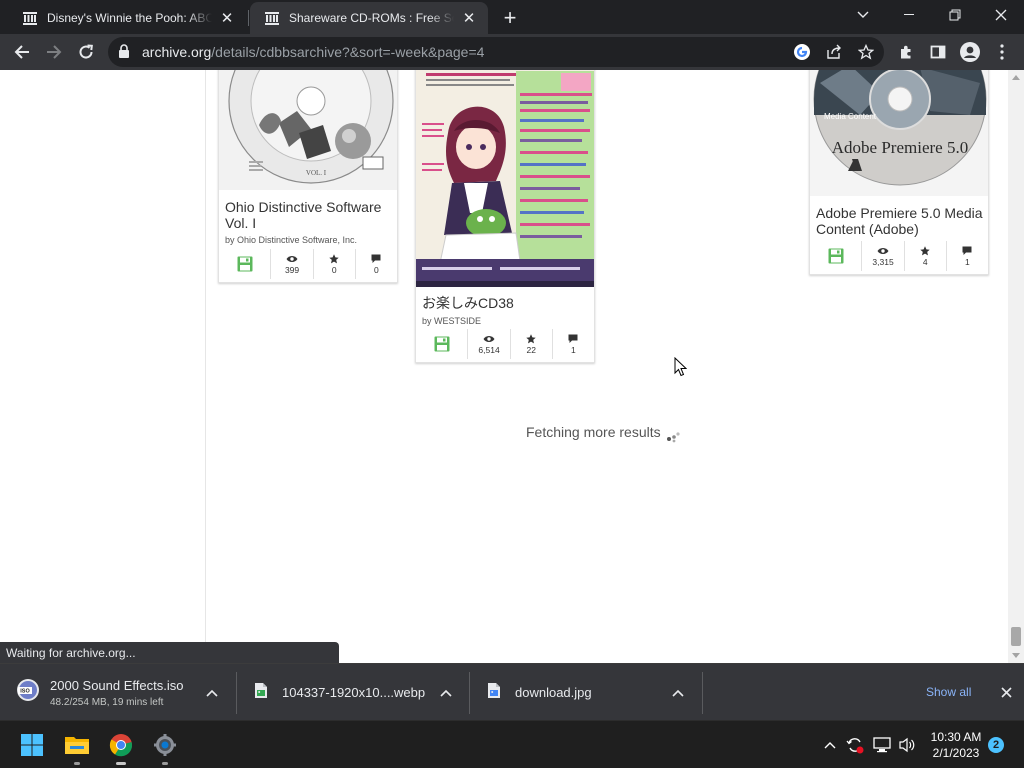  I want to click on start-button-windows-icon, so click(32, 745).